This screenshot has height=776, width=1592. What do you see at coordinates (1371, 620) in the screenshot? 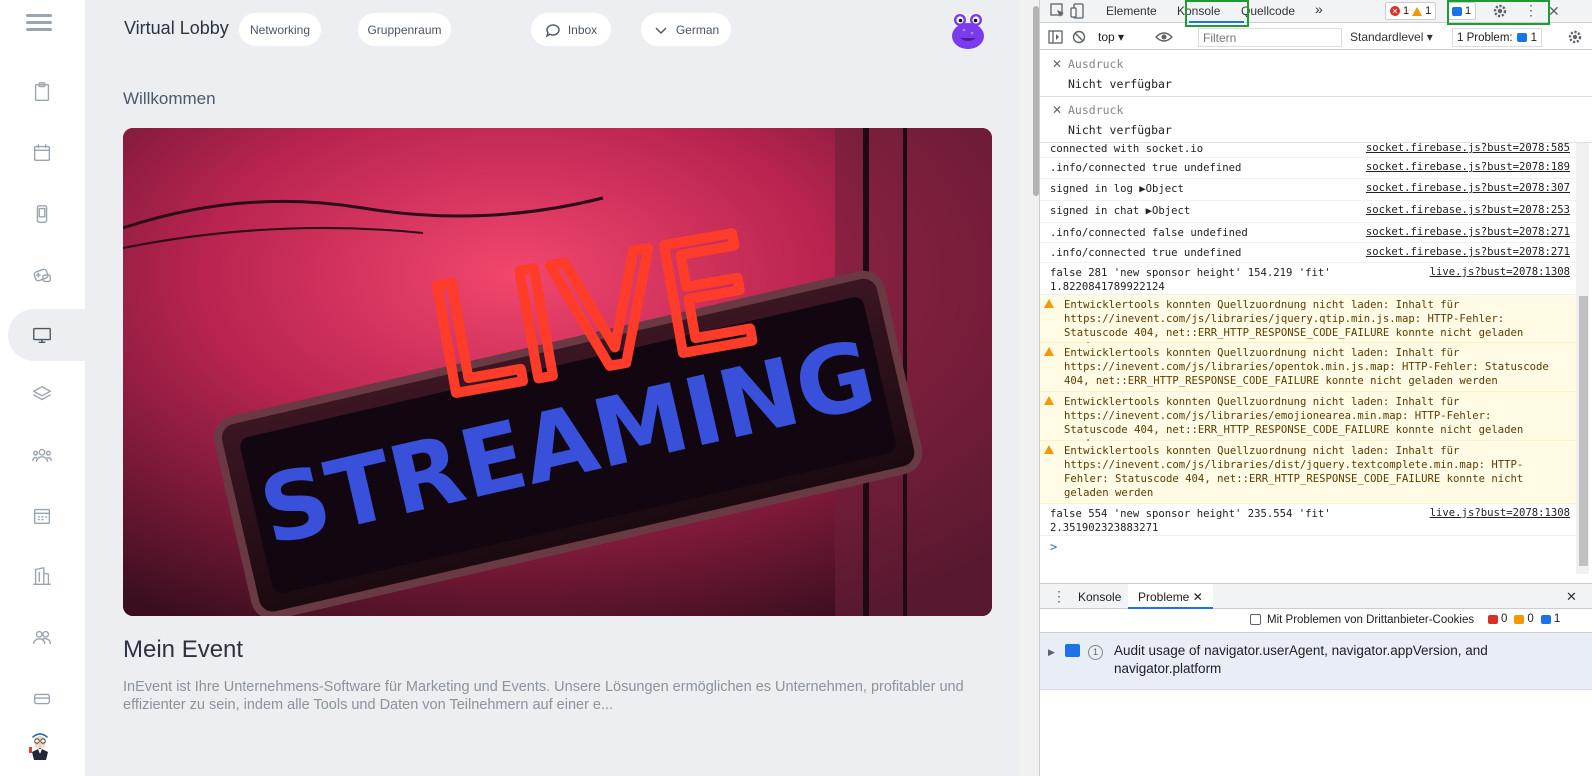
I see `third-party-cookie-label: Mit Problemen von Drittanbieter-Cookies` at bounding box center [1371, 620].